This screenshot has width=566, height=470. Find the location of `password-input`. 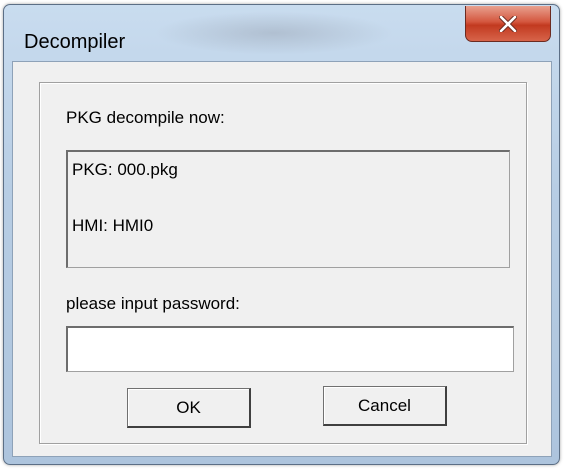

password-input is located at coordinates (290, 349).